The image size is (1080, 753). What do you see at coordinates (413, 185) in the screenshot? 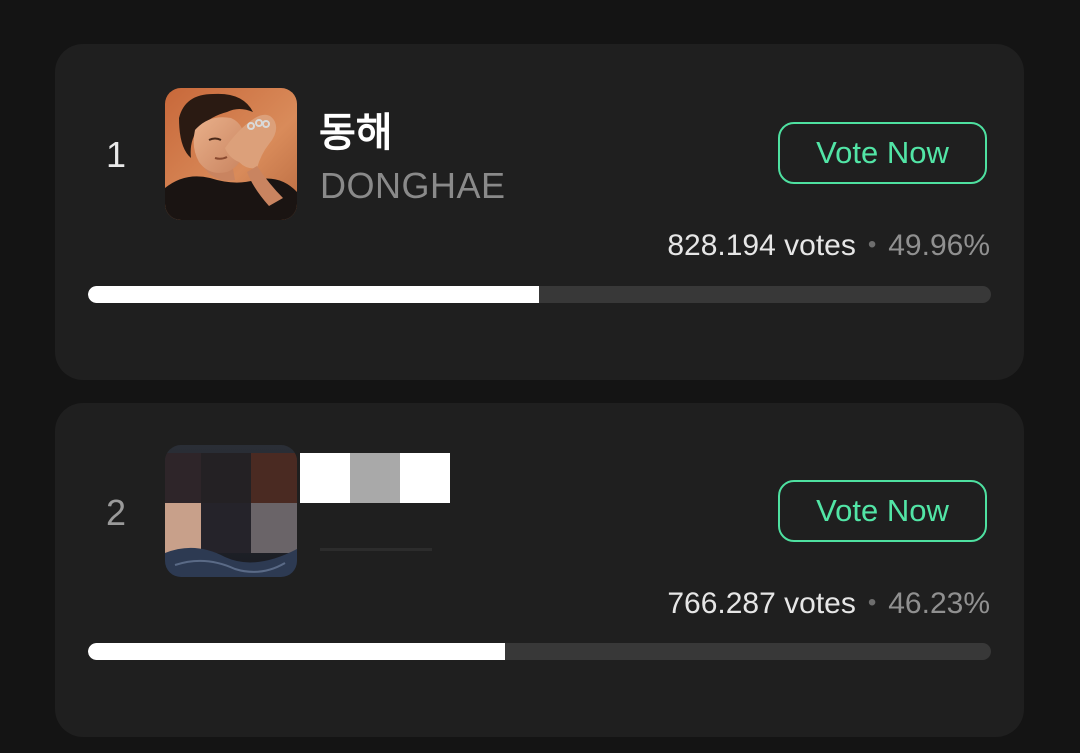
I see `artist-name-english: DONGHAE` at bounding box center [413, 185].